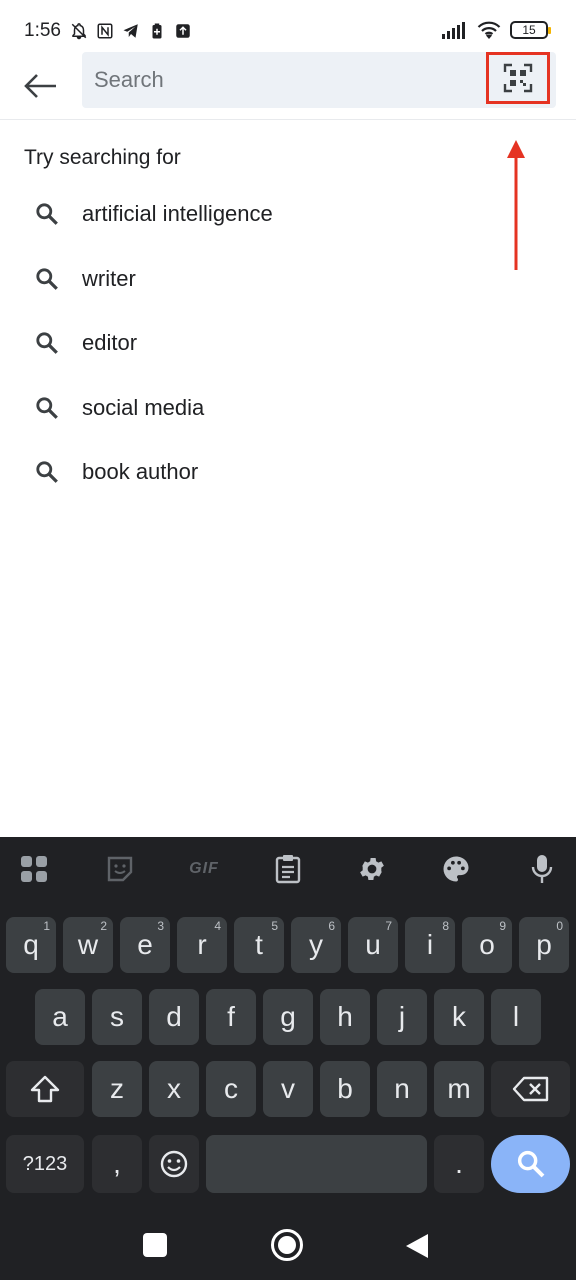  What do you see at coordinates (160, 926) in the screenshot?
I see `key-hint: 3` at bounding box center [160, 926].